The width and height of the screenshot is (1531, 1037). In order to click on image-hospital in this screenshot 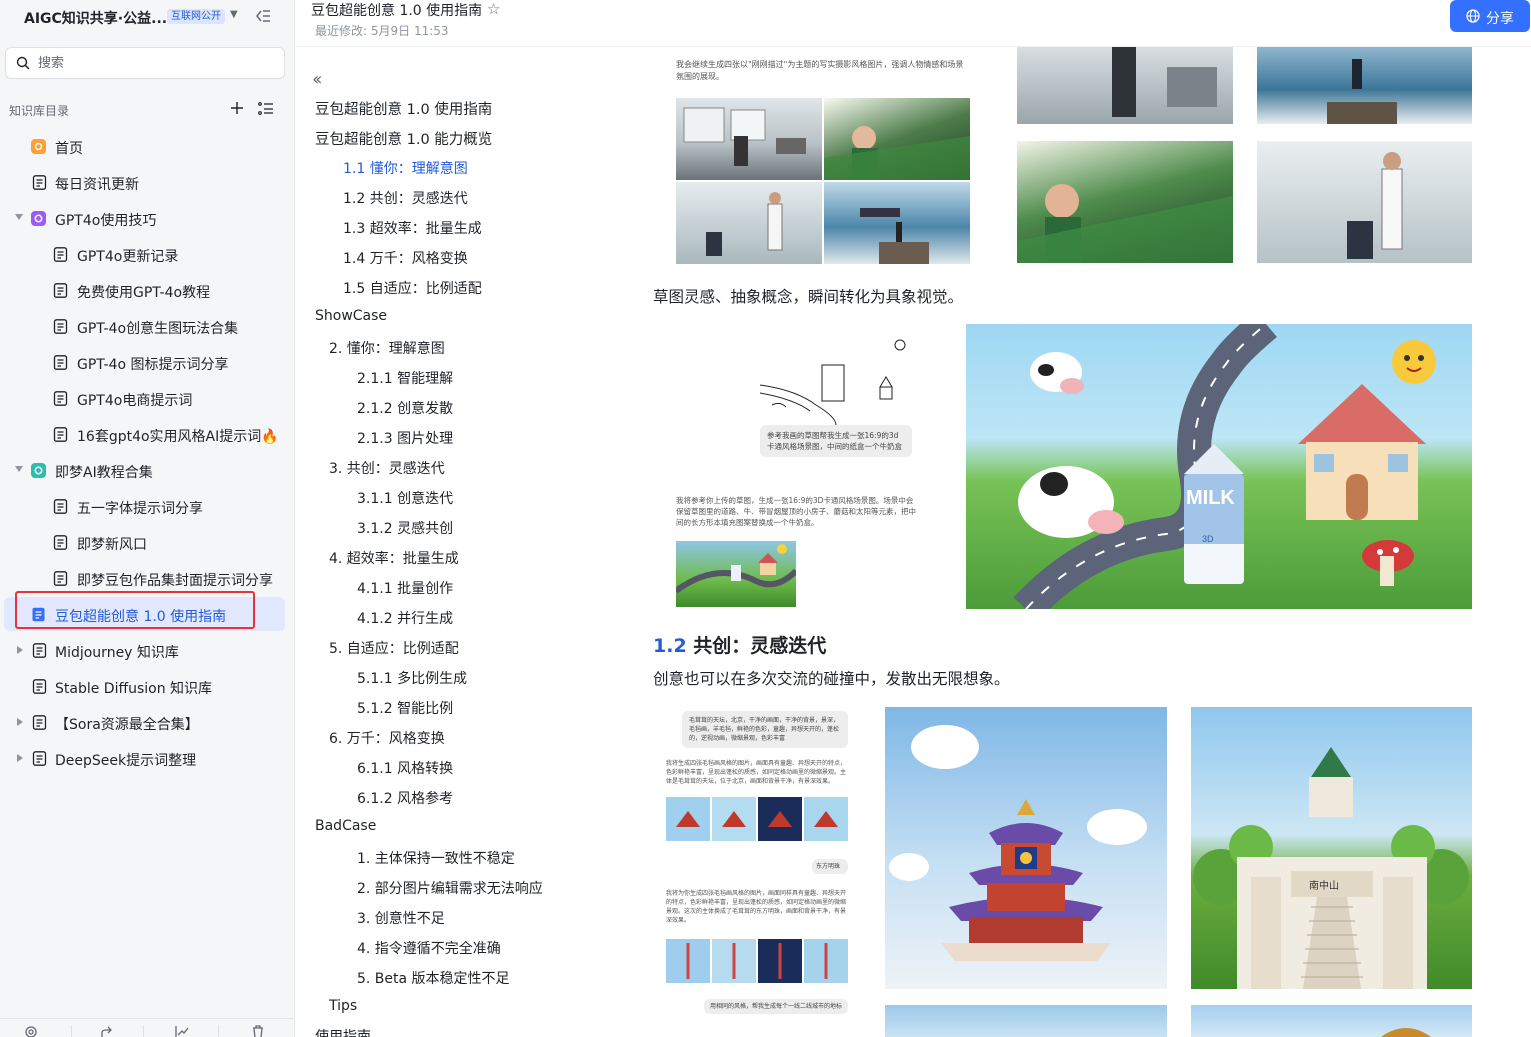, I will do `click(749, 223)`.